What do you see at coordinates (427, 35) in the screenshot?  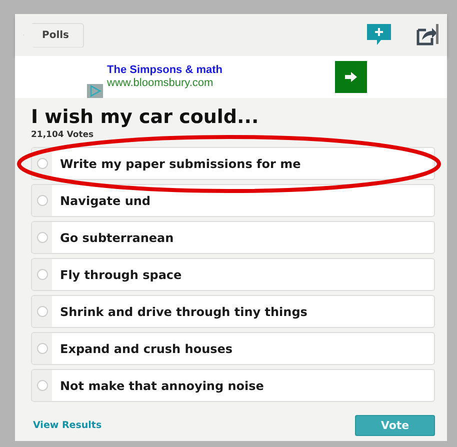 I see `share-icon` at bounding box center [427, 35].